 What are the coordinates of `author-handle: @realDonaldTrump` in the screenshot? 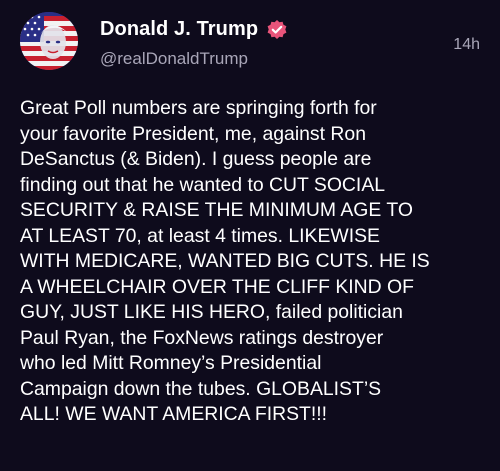 It's located at (174, 59).